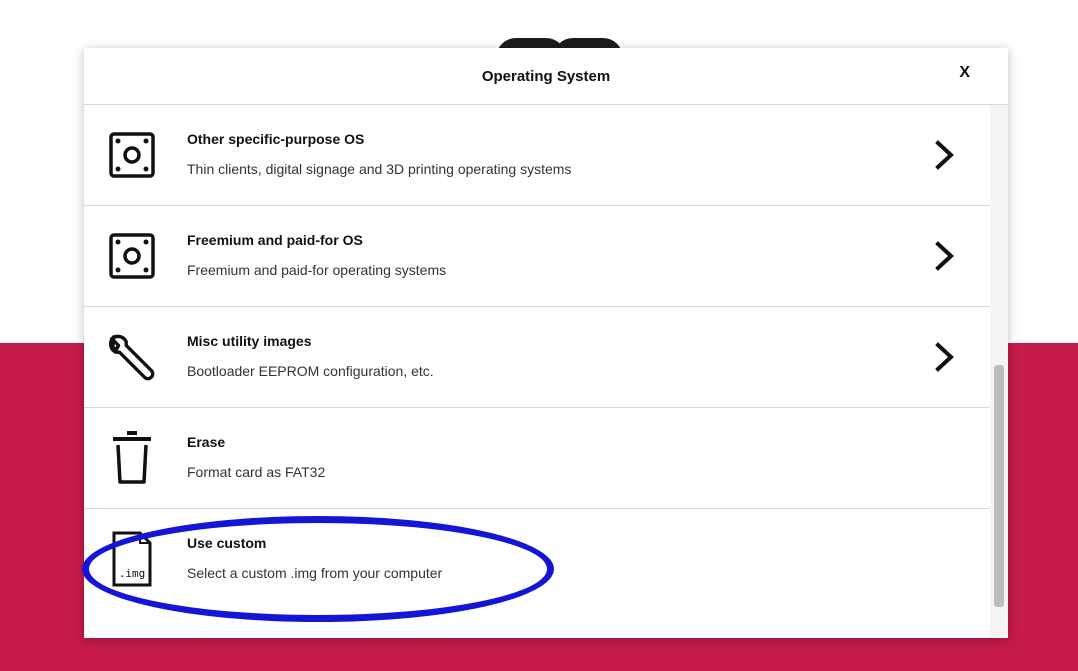  I want to click on item-title: Freemium and paid-for OS, so click(275, 240).